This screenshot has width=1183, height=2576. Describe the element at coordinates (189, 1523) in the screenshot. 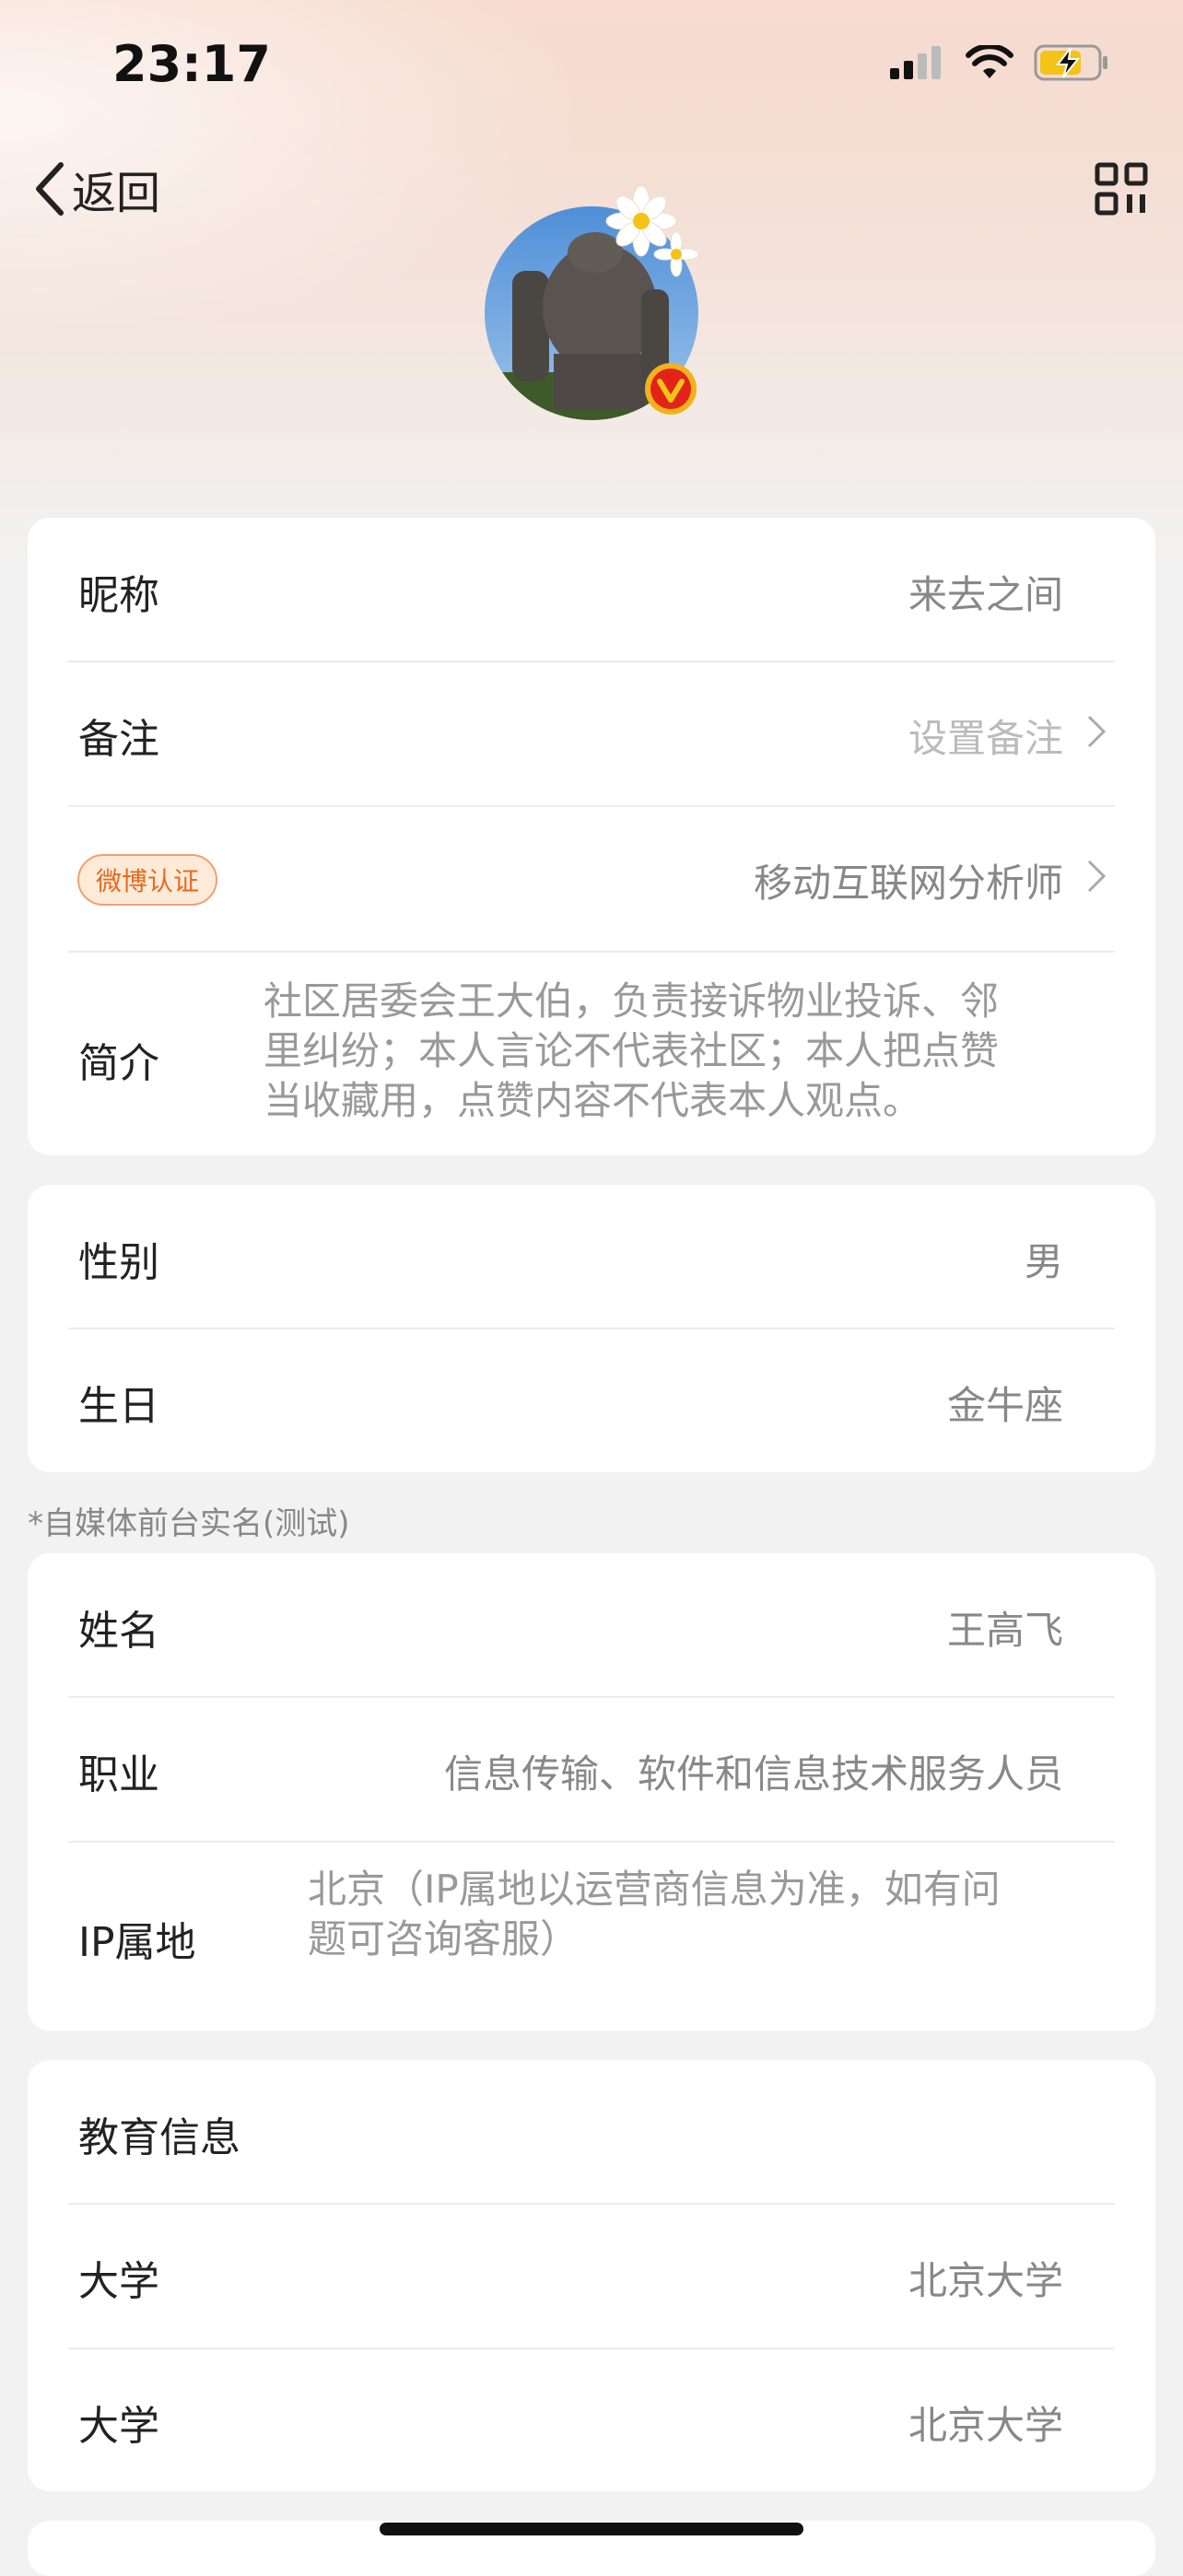

I see `realname-note: *自媒体前台实名(测试)` at that location.